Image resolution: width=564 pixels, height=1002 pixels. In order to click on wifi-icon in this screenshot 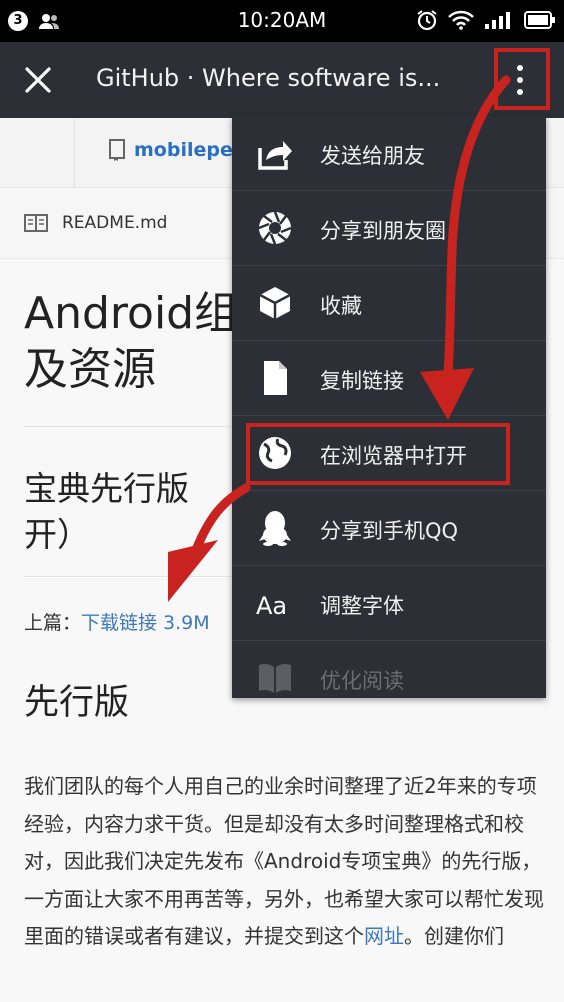, I will do `click(461, 20)`.